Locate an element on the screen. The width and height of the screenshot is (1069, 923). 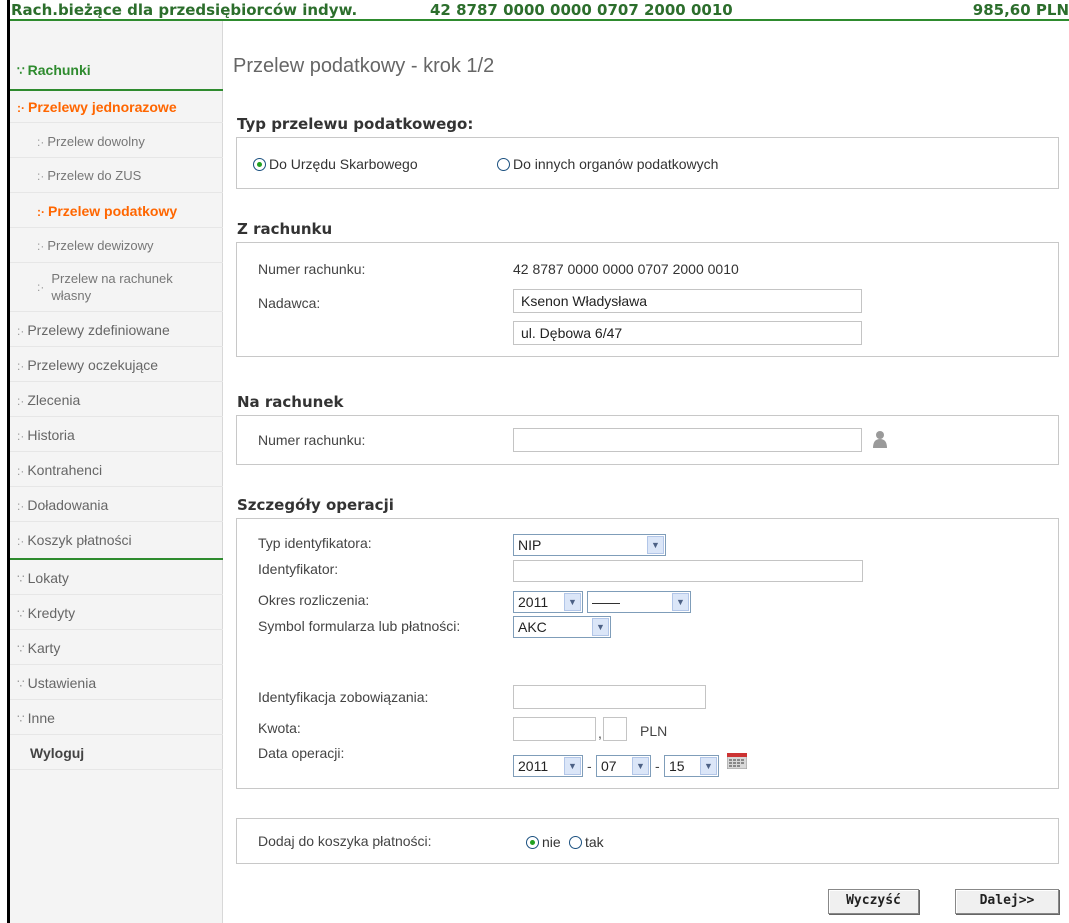
form-symbol-select: AKC ▼ is located at coordinates (562, 627).